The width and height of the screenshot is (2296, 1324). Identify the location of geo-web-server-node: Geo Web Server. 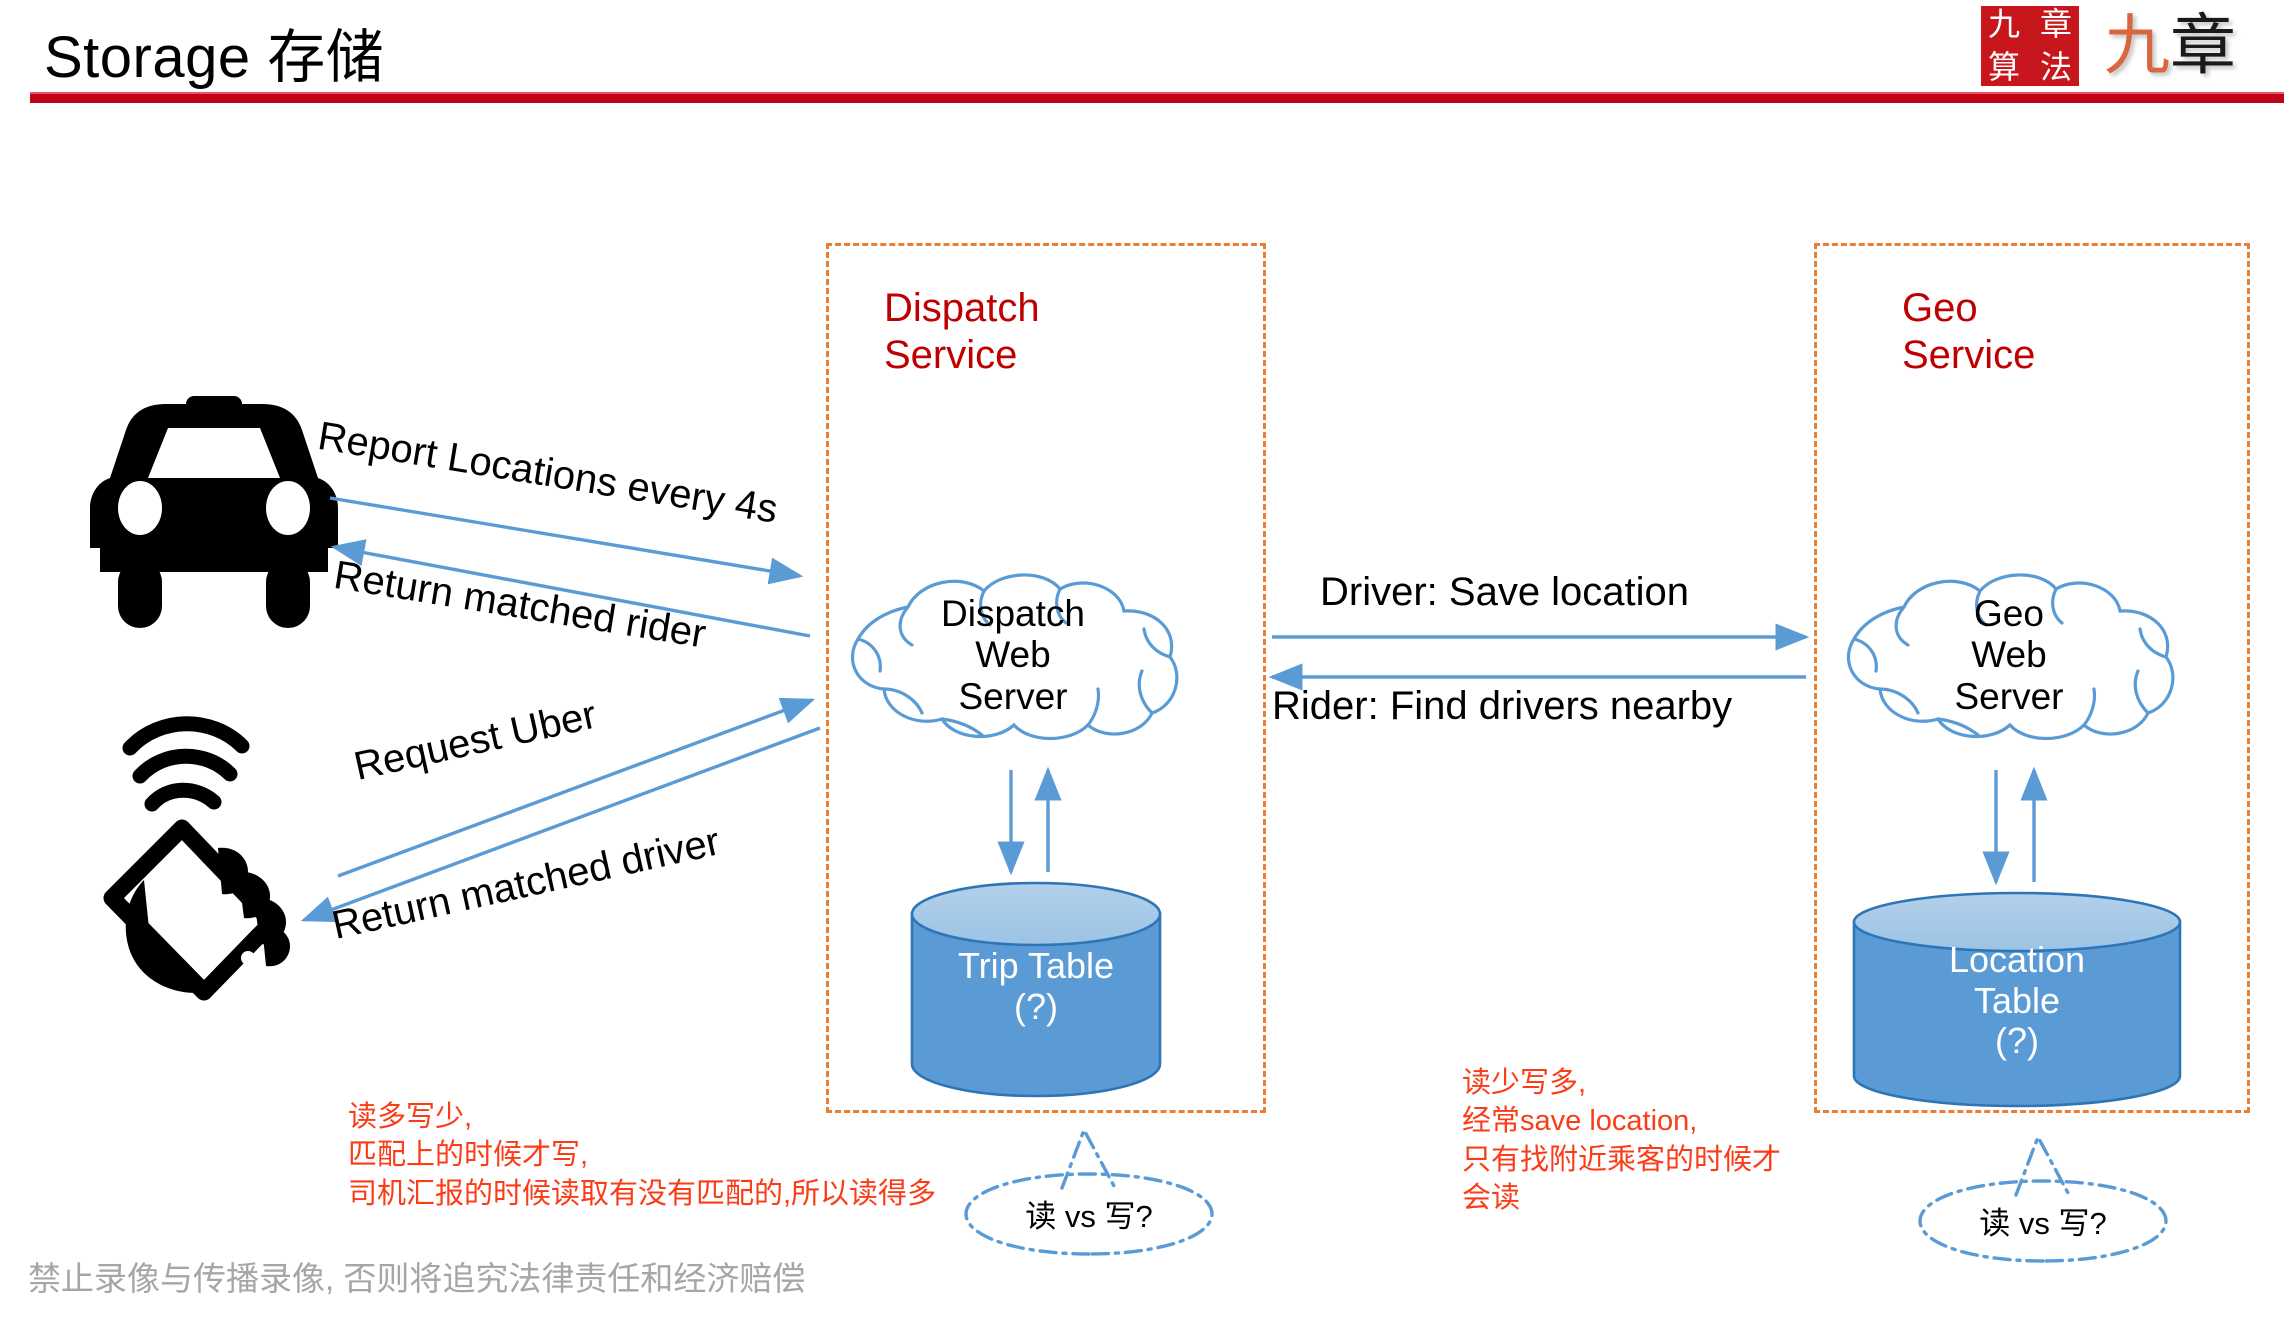
(2009, 655).